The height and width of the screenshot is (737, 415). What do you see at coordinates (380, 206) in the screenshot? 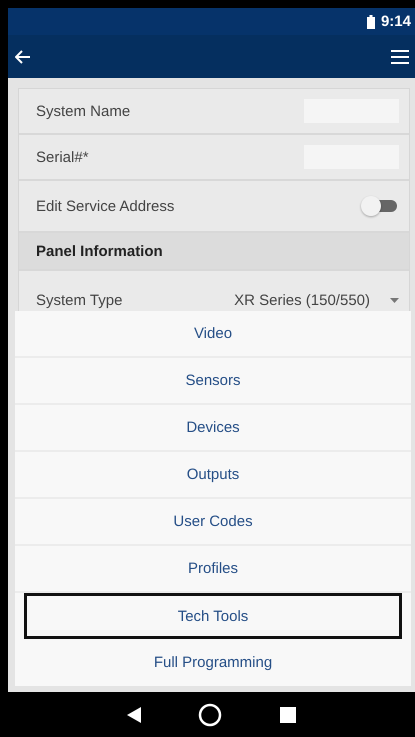
I see `toggle-switch` at bounding box center [380, 206].